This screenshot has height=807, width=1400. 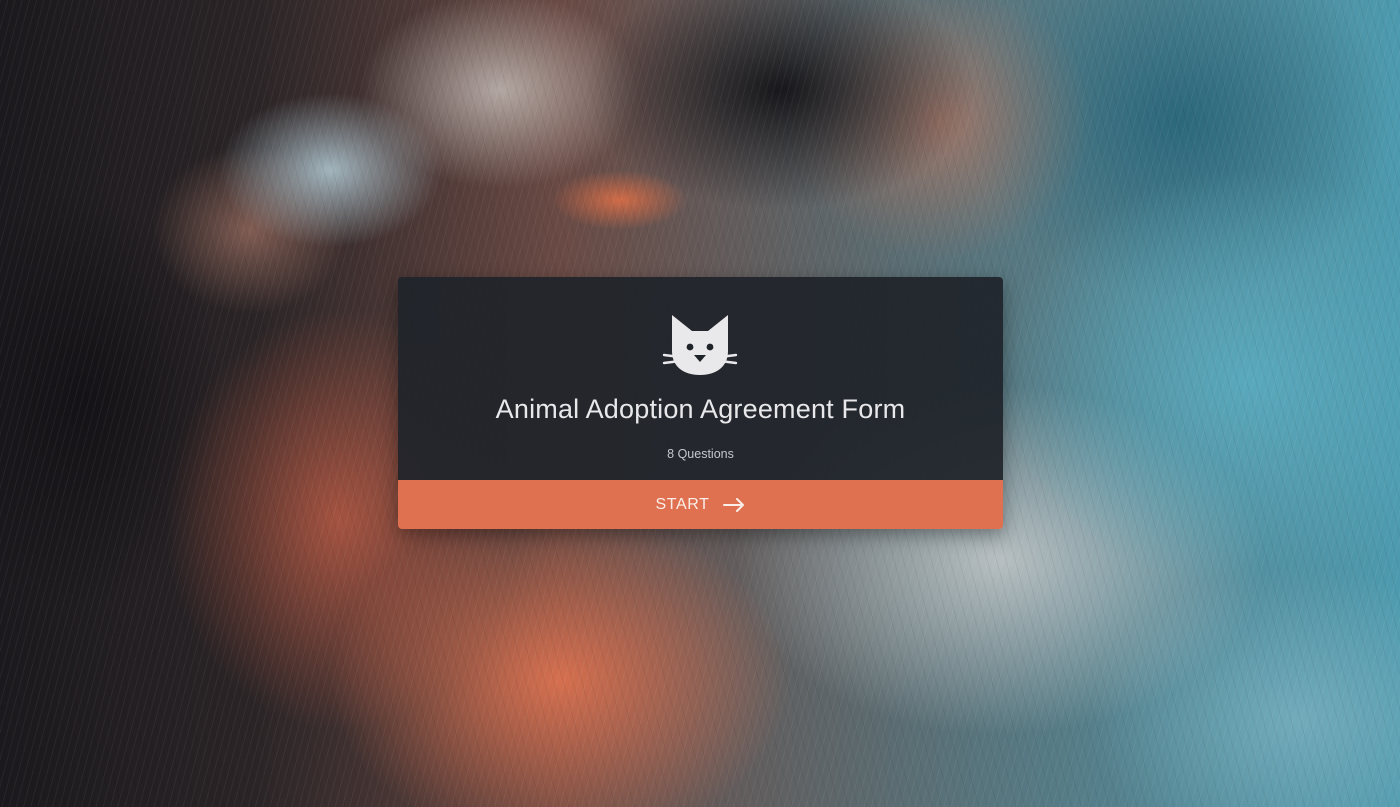 I want to click on form-title: Animal Adoption Agreement Form, so click(x=700, y=409).